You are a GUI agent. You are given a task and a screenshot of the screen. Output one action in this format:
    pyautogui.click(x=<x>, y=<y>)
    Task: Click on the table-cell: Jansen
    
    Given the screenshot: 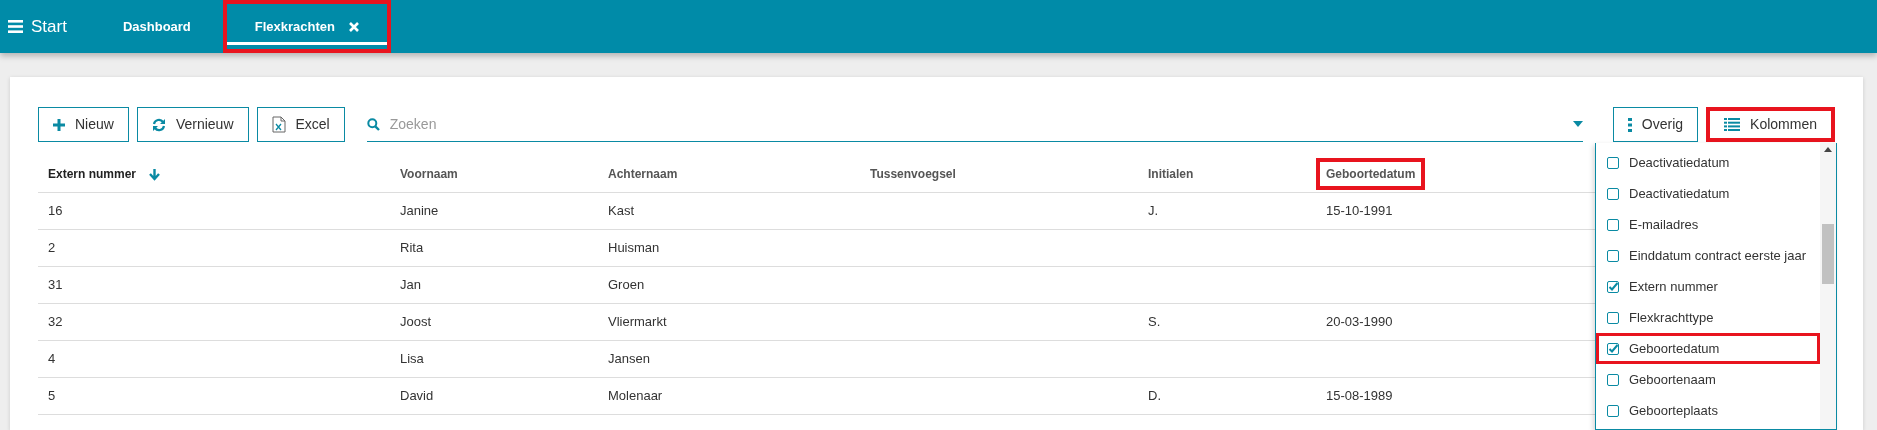 What is the action you would take?
    pyautogui.click(x=629, y=358)
    